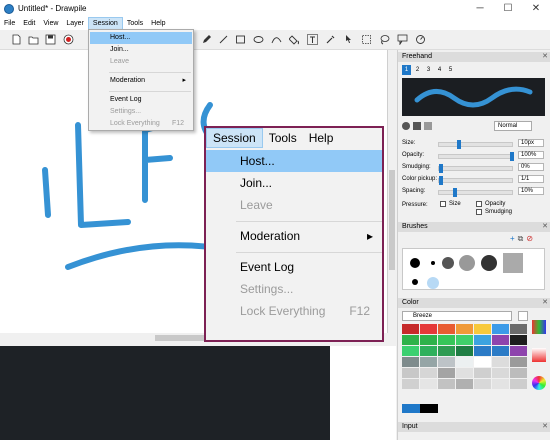 This screenshot has height=440, width=550. Describe the element at coordinates (50, 39) in the screenshot. I see `save-icon` at that location.